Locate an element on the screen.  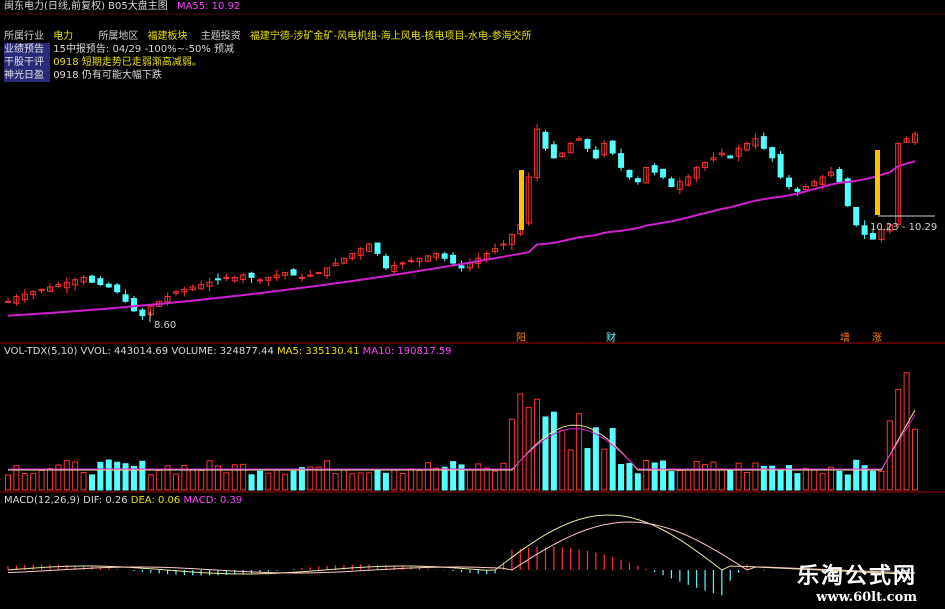
vvol-value: VVOL: 443014.69 is located at coordinates (124, 351).